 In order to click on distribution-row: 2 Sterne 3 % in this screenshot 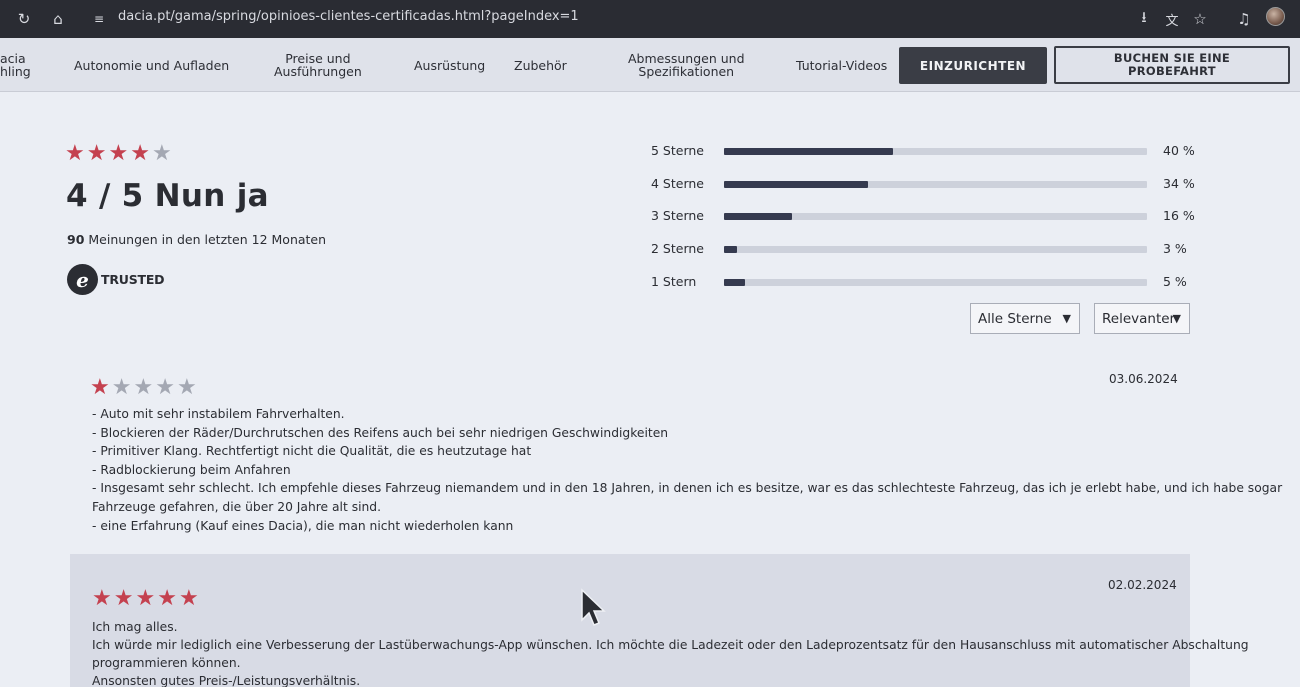, I will do `click(923, 249)`.